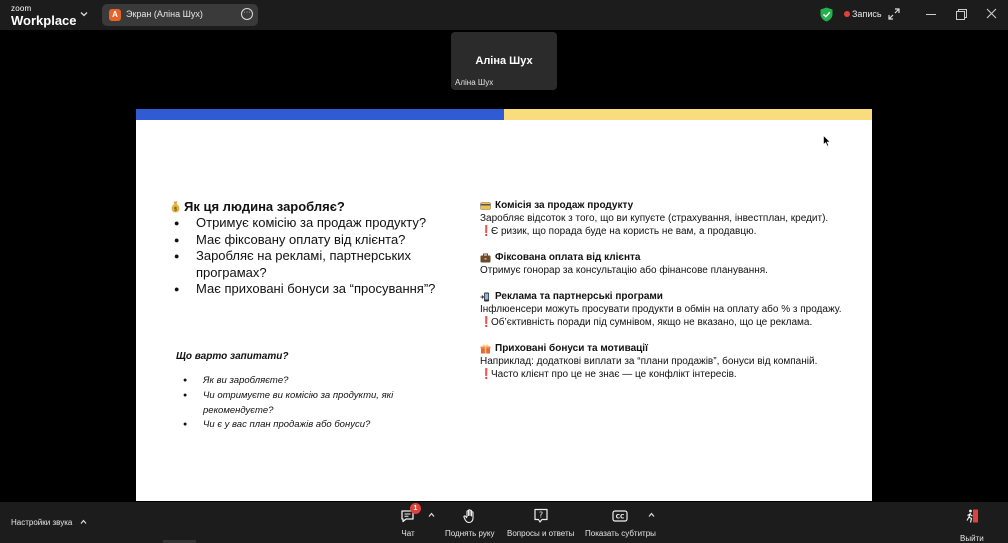 The image size is (1008, 543). What do you see at coordinates (474, 82) in the screenshot?
I see `participant-label: Аліна Шух` at bounding box center [474, 82].